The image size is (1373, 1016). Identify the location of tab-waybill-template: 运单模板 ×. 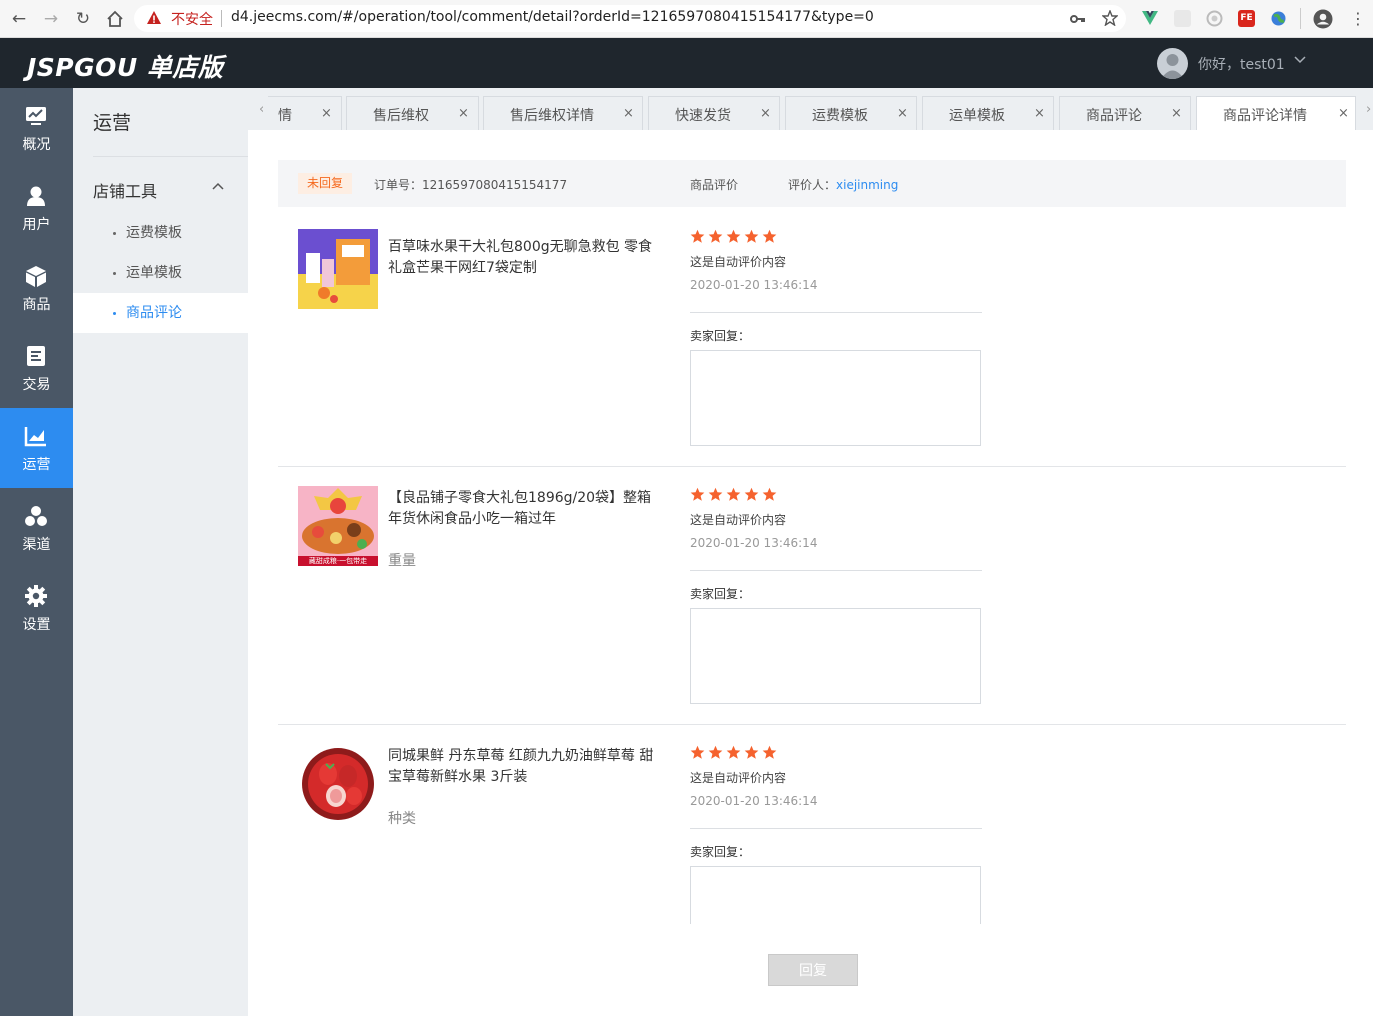
(988, 113).